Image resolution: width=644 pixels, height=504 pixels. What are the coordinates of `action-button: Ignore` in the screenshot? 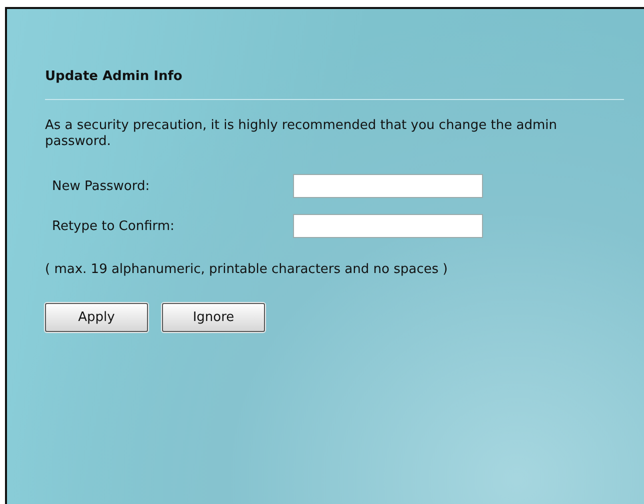 It's located at (213, 317).